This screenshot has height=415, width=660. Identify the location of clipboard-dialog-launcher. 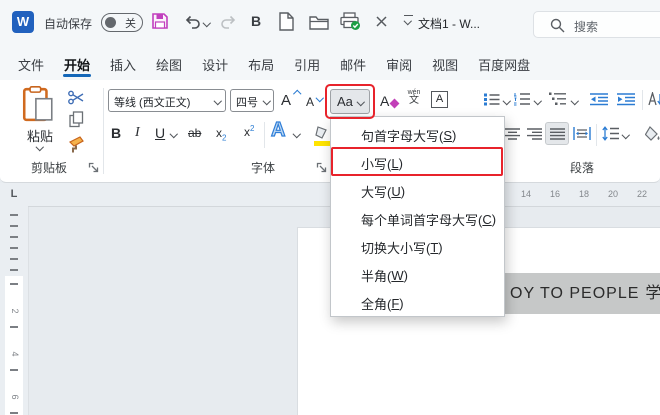
(93, 167).